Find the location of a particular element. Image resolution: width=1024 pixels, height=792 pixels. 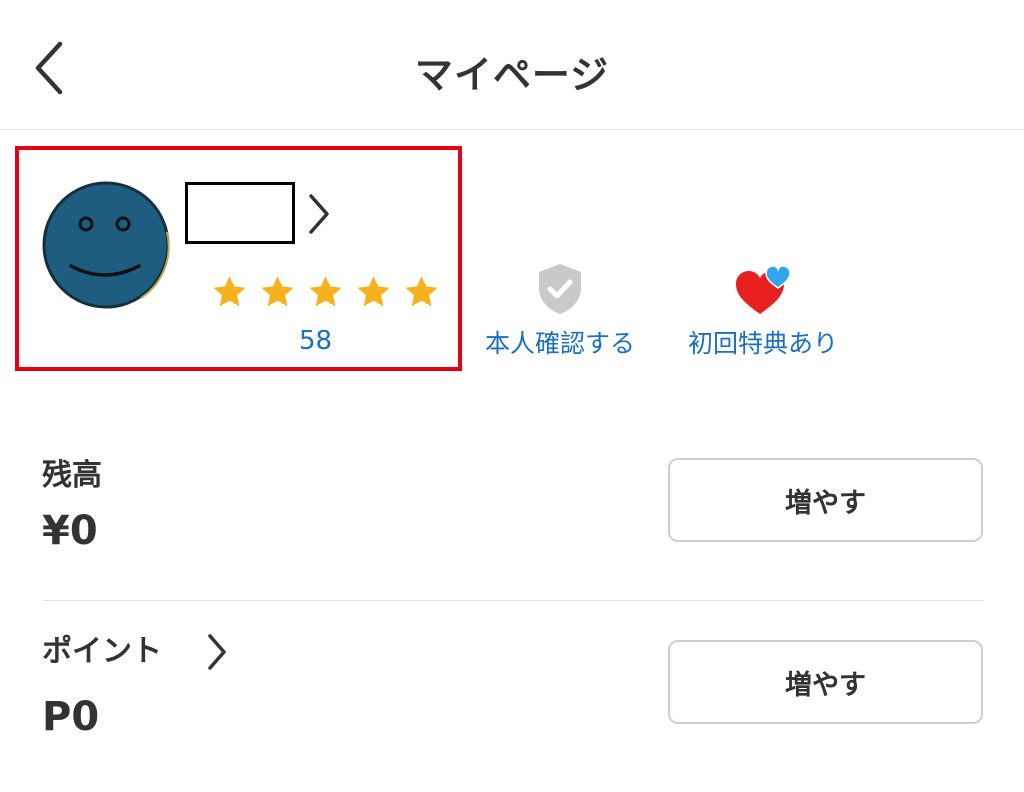

profile-card: 58 is located at coordinates (238, 258).